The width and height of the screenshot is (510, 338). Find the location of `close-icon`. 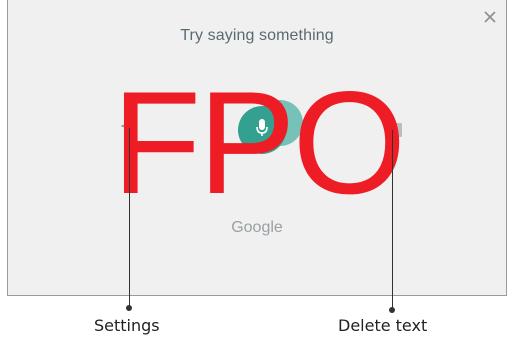

close-icon is located at coordinates (490, 17).